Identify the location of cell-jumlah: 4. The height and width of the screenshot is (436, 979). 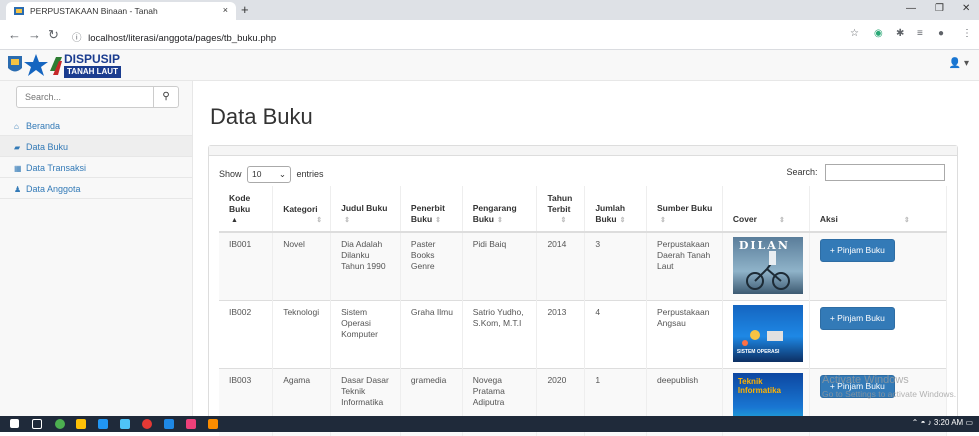
(616, 335).